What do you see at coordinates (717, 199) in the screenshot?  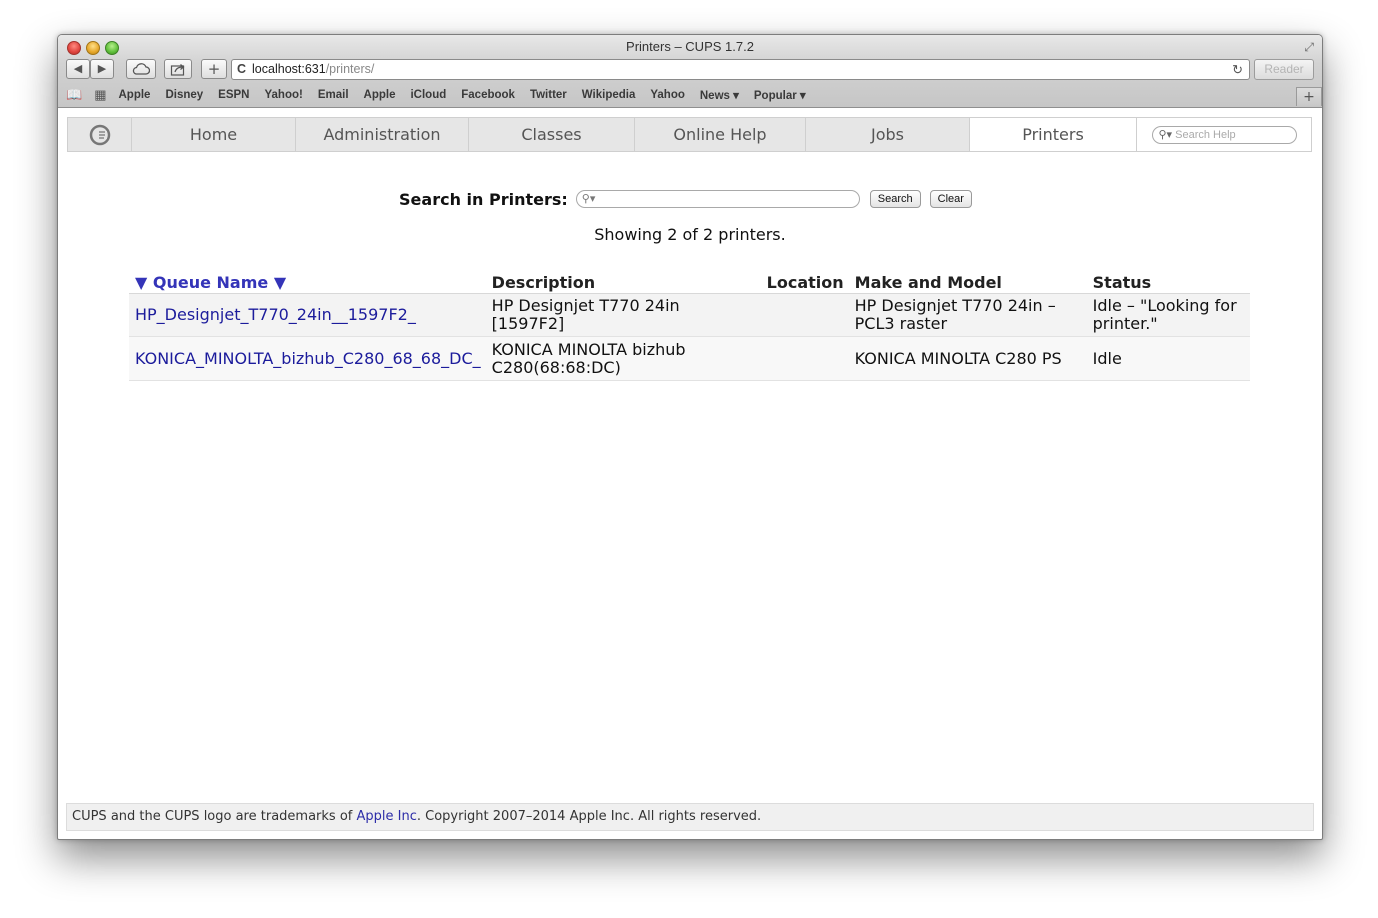 I see `printer-search-input: ⚲▾` at bounding box center [717, 199].